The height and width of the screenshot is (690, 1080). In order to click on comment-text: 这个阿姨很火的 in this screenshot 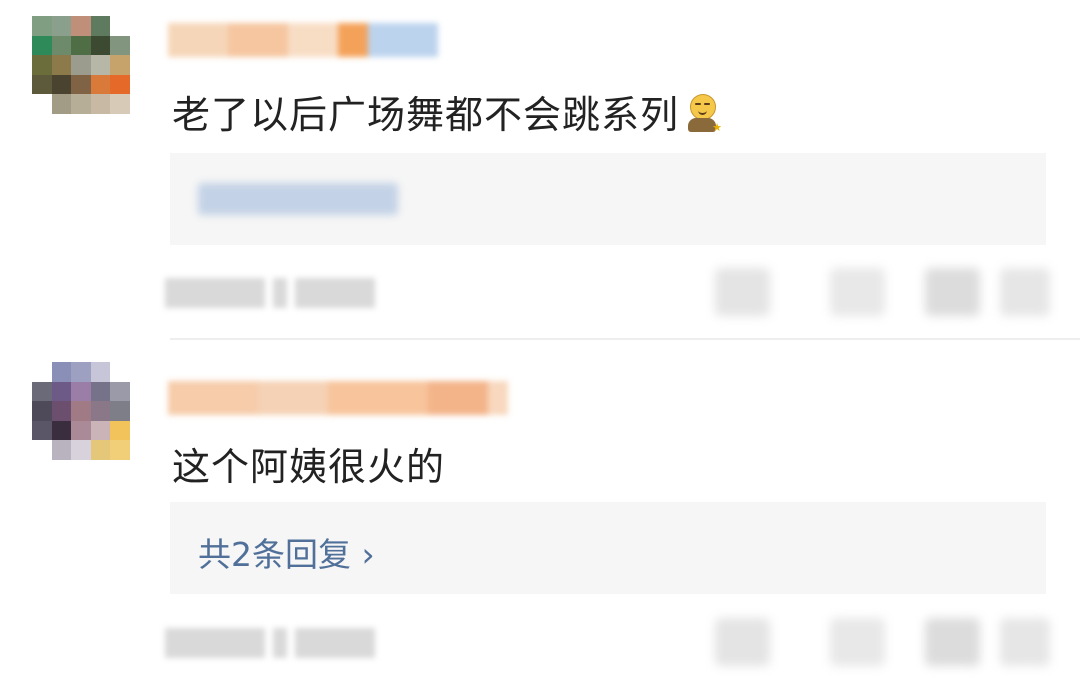, I will do `click(308, 463)`.